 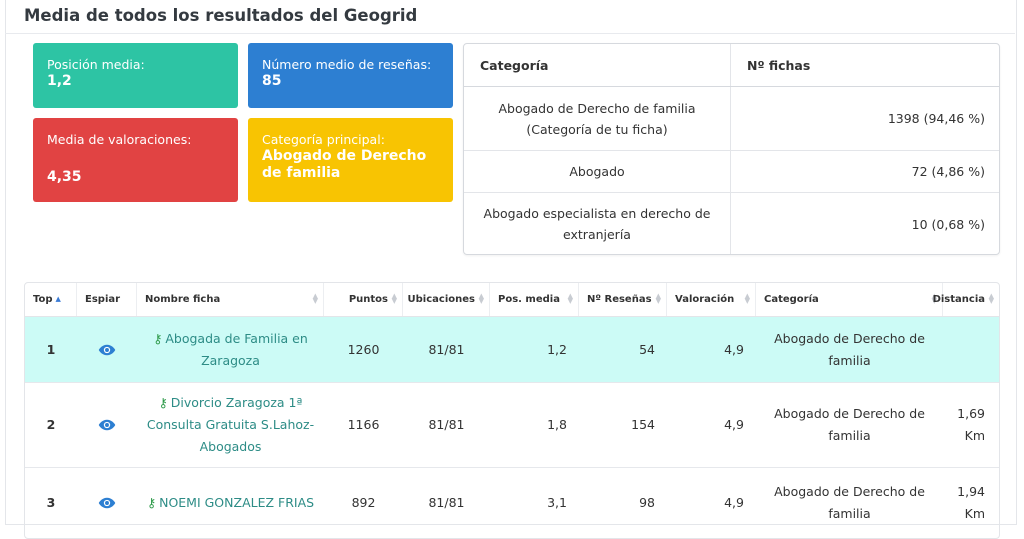 What do you see at coordinates (237, 502) in the screenshot?
I see `listing-name: NOEMI GONZALEZ FRIAS` at bounding box center [237, 502].